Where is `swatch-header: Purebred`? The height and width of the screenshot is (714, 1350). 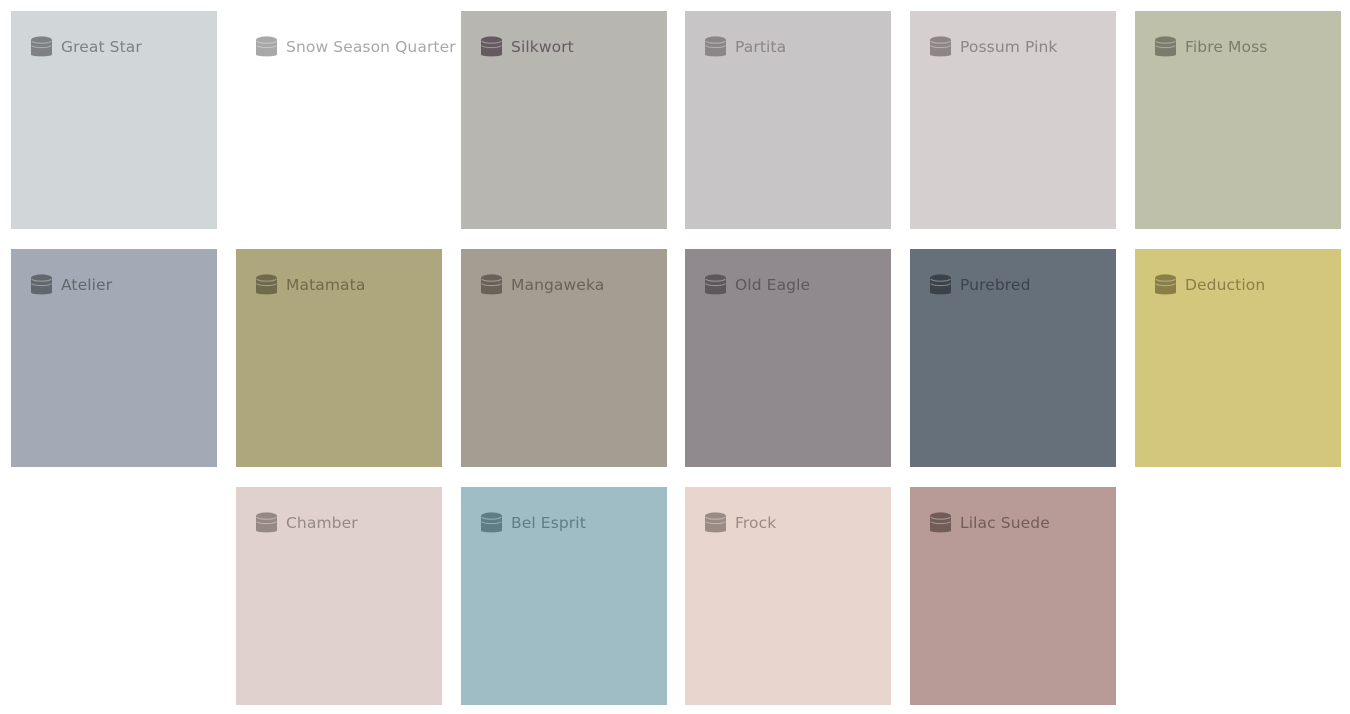
swatch-header: Purebred is located at coordinates (980, 285).